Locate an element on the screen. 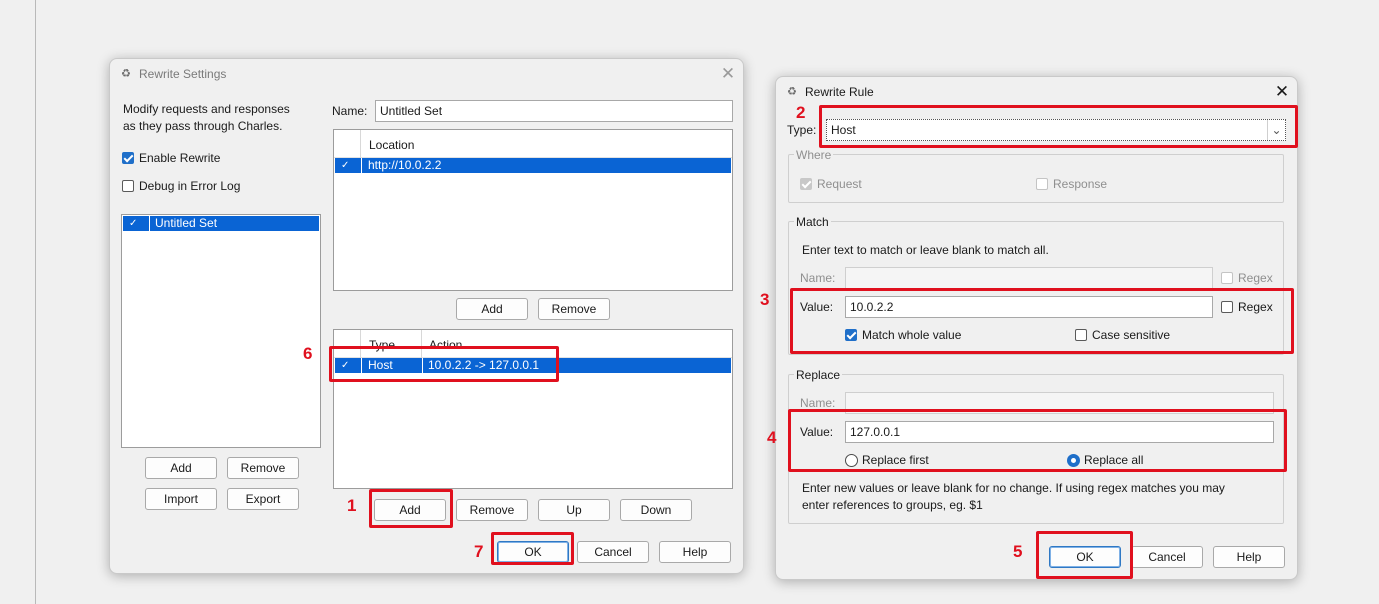 This screenshot has height=604, width=1379. window-title: Rewrite Settings is located at coordinates (183, 74).